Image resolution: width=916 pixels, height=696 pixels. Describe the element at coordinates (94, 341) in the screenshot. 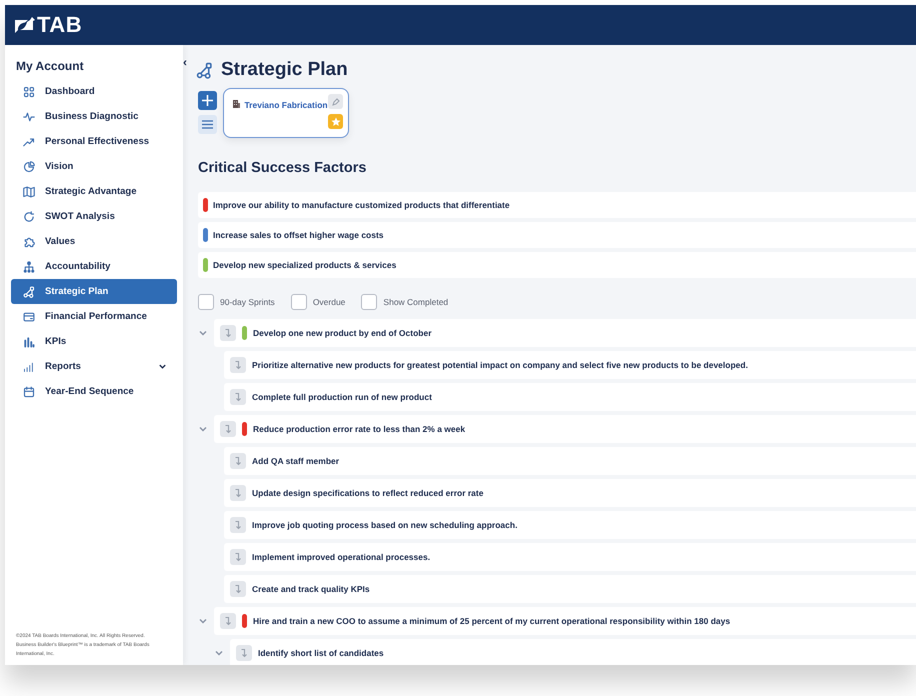

I see `sidebar-item: KPIs` at that location.